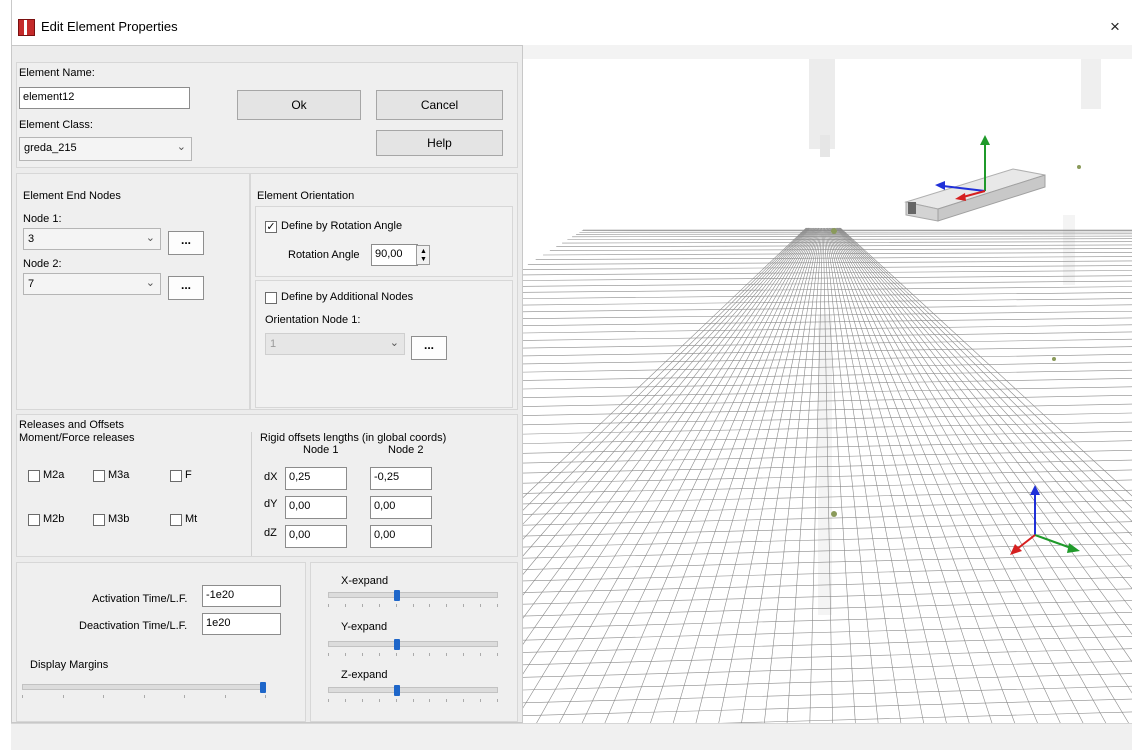 The width and height of the screenshot is (1132, 750). Describe the element at coordinates (50, 148) in the screenshot. I see `element-class-value: greda_215` at that location.